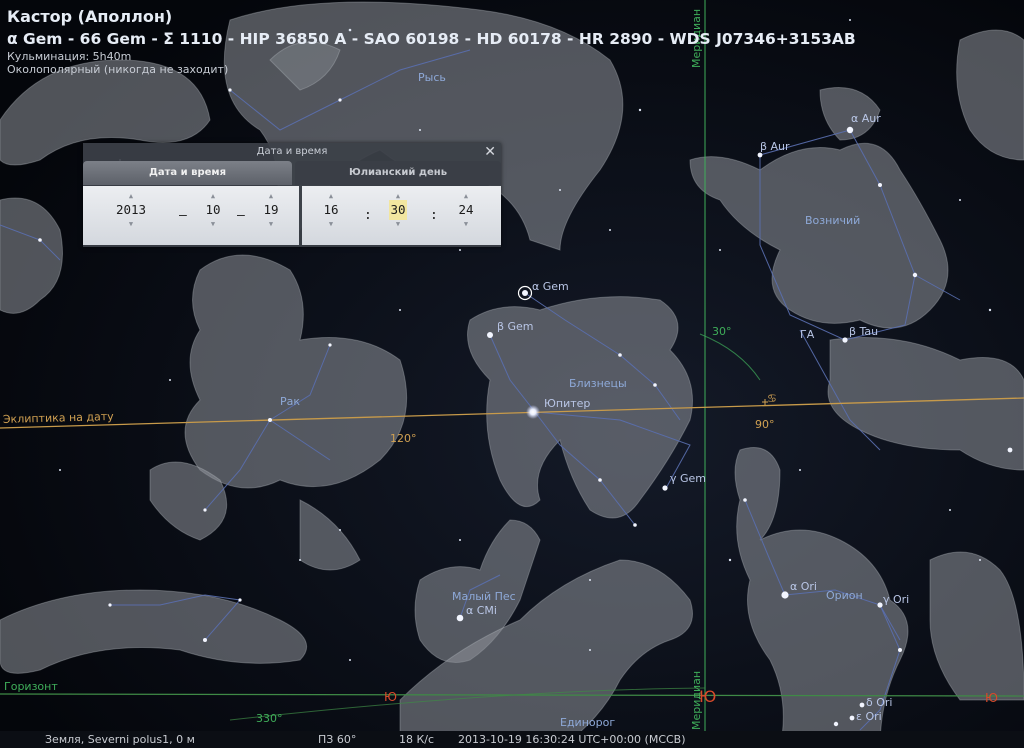 The image size is (1024, 748). I want to click on cardinal-south-left: Ю, so click(390, 697).